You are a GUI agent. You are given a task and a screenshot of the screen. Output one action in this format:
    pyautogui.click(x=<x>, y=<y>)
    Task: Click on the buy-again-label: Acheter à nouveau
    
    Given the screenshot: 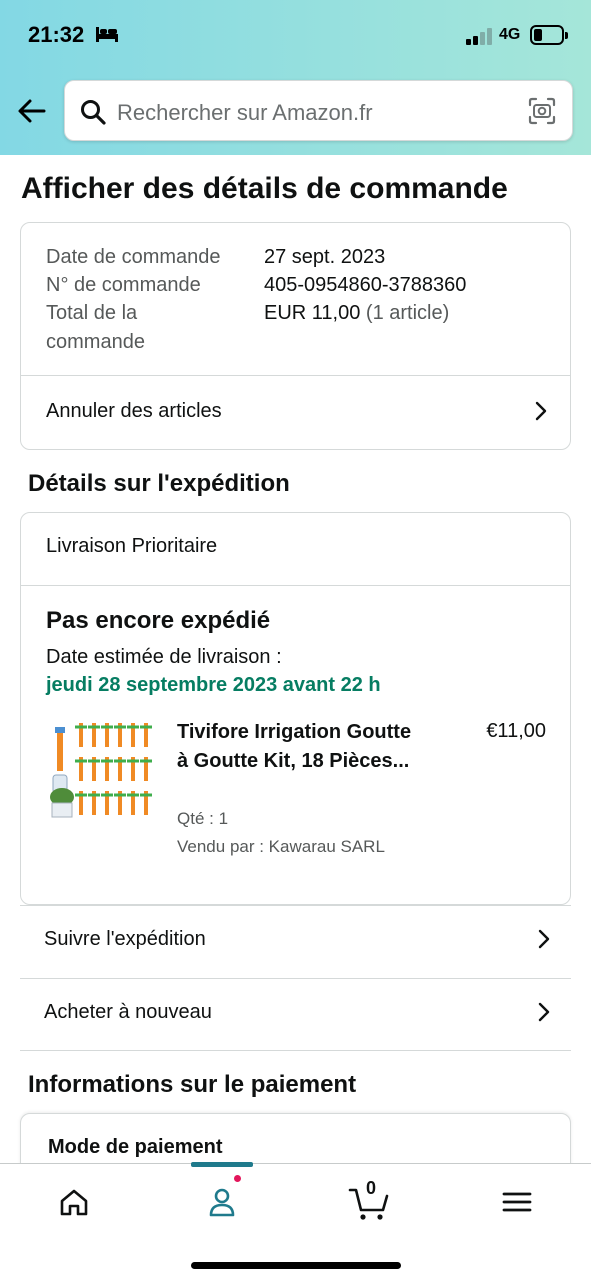 What is the action you would take?
    pyautogui.click(x=128, y=1012)
    